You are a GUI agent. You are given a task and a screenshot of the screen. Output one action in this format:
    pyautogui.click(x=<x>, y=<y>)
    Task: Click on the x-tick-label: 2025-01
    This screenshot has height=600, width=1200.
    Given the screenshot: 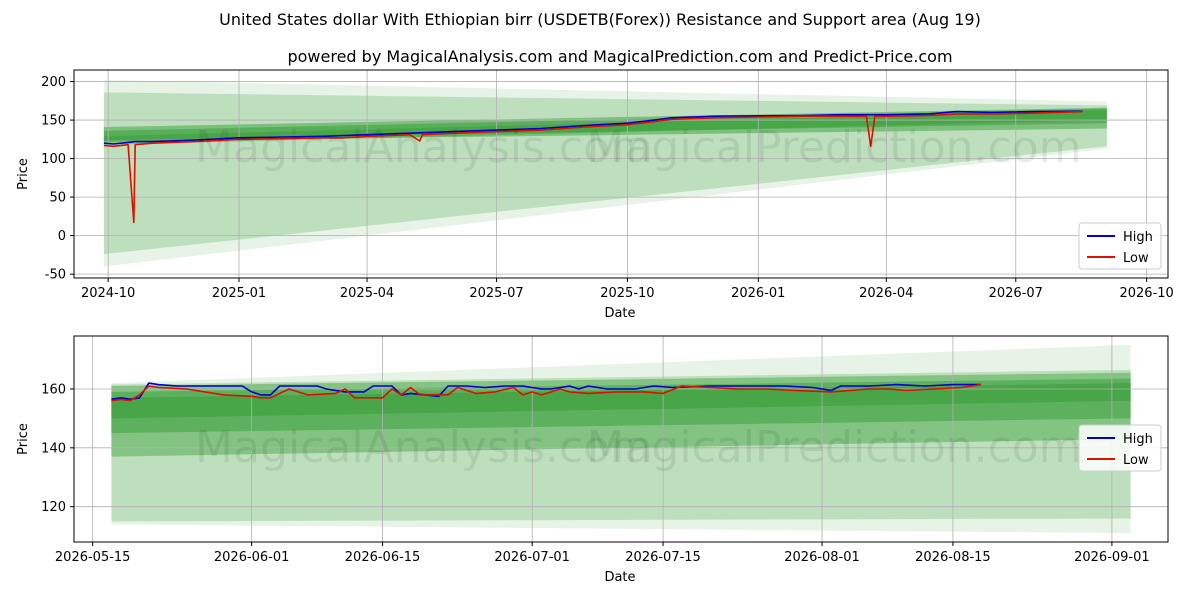 What is the action you would take?
    pyautogui.click(x=239, y=293)
    